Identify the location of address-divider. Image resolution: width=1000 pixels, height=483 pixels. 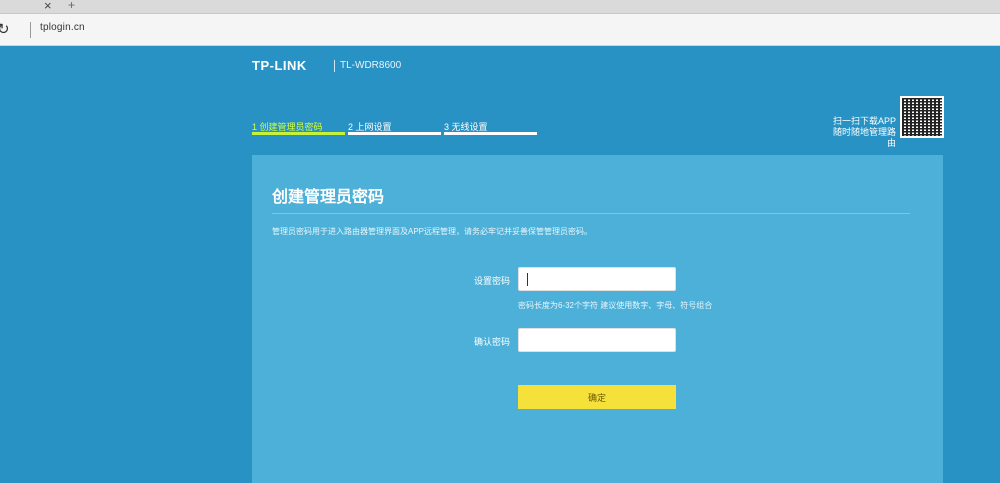
(30, 30).